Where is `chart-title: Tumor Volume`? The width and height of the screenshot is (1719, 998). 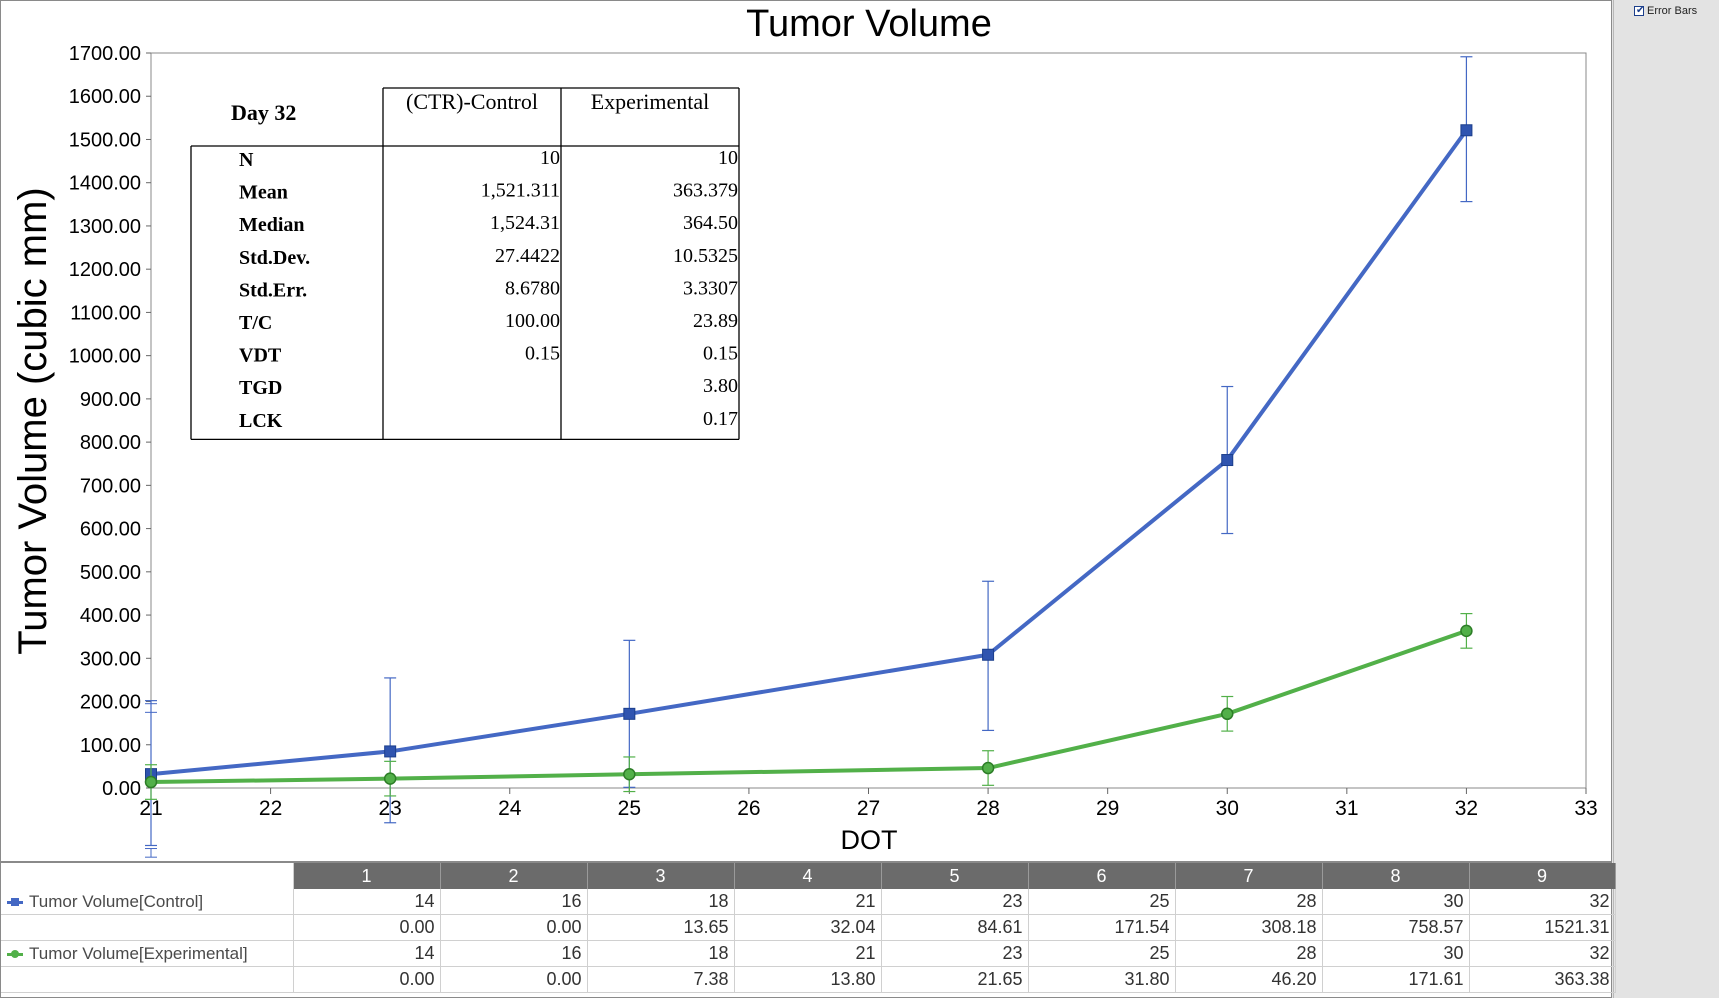
chart-title: Tumor Volume is located at coordinates (869, 24).